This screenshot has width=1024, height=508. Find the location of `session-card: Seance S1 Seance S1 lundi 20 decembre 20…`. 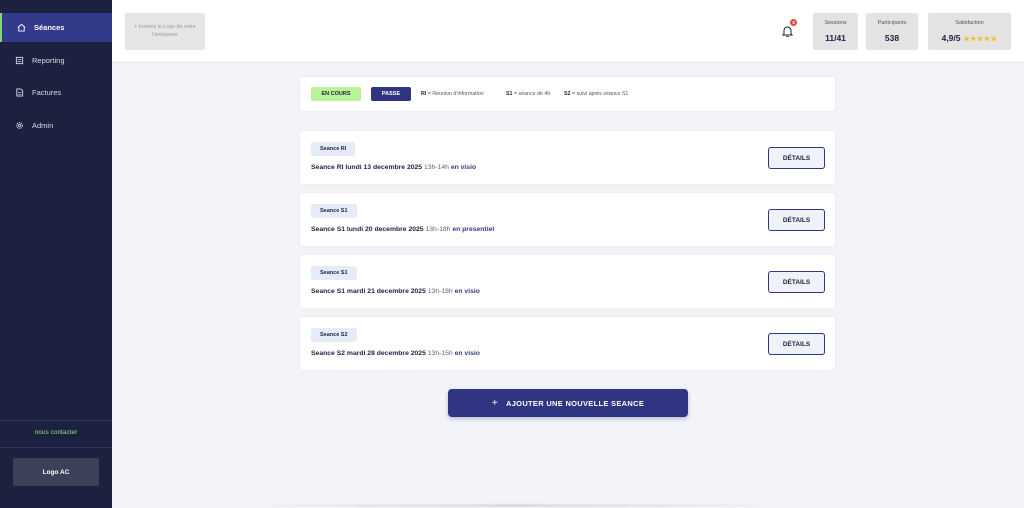

session-card: Seance S1 Seance S1 lundi 20 decembre 20… is located at coordinates (567, 219).